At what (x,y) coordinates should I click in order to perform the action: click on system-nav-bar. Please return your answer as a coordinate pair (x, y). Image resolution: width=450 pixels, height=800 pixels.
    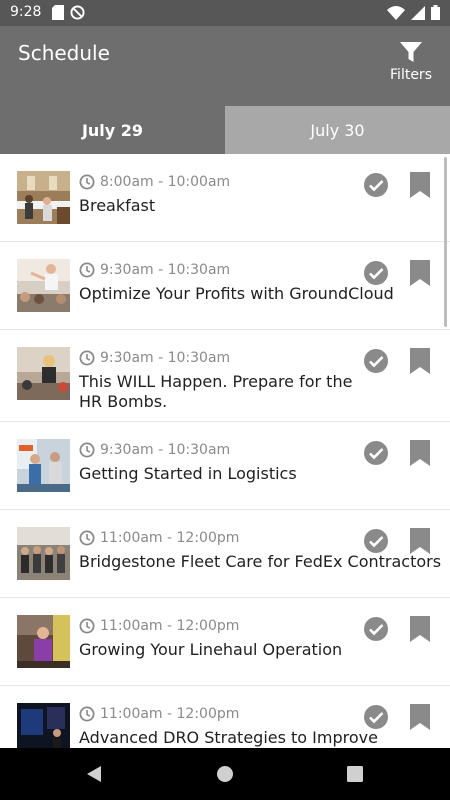
    Looking at the image, I should click on (225, 774).